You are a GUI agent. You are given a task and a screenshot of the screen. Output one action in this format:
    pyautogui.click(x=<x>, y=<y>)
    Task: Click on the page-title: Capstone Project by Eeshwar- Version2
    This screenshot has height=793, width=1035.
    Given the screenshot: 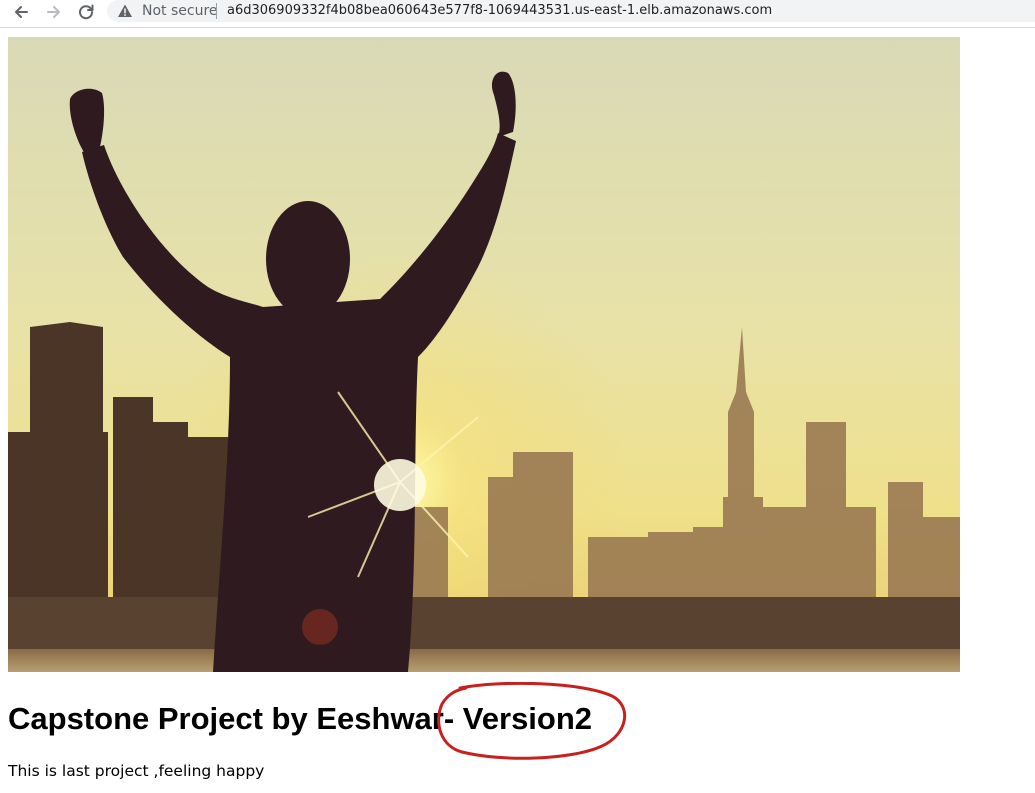 What is the action you would take?
    pyautogui.click(x=300, y=718)
    